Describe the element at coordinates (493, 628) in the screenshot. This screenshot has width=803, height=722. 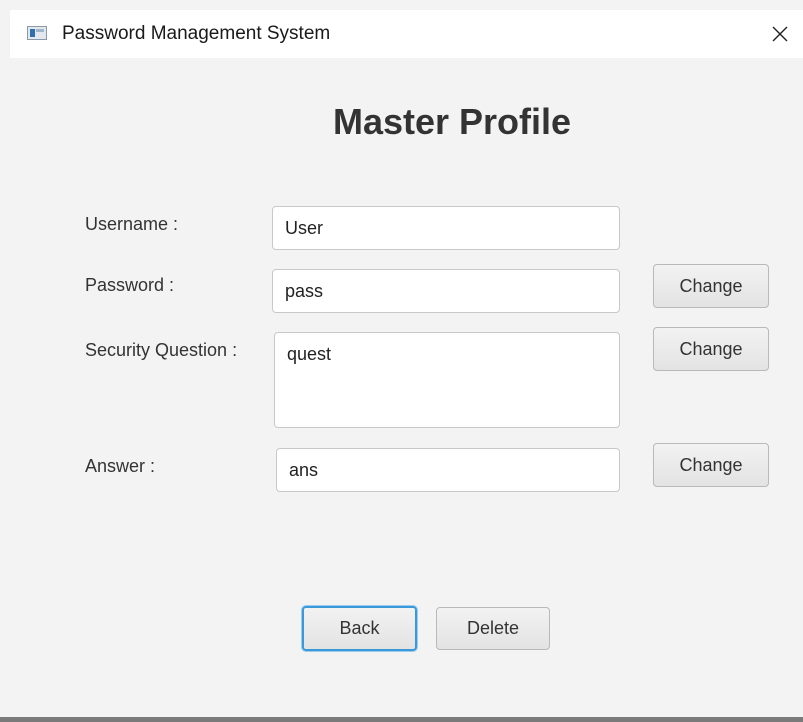
I see `delete-button: Delete` at that location.